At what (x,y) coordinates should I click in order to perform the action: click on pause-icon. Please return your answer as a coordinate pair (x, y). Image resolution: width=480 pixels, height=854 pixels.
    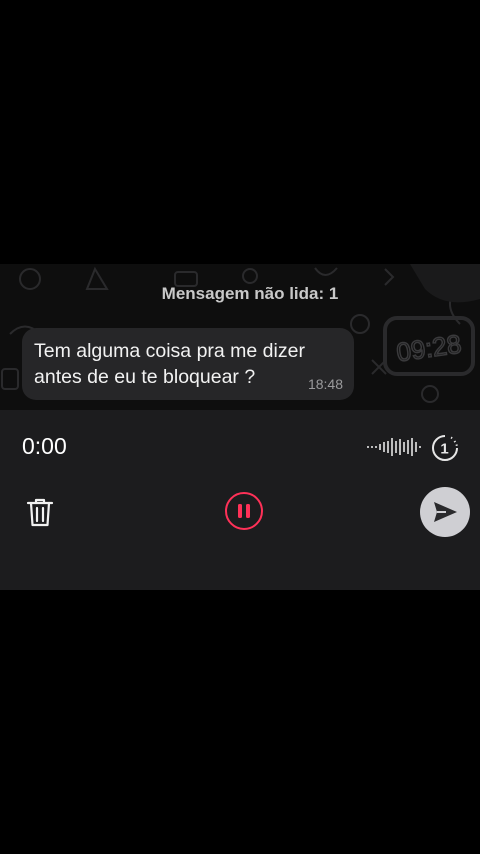
    Looking at the image, I should click on (244, 511).